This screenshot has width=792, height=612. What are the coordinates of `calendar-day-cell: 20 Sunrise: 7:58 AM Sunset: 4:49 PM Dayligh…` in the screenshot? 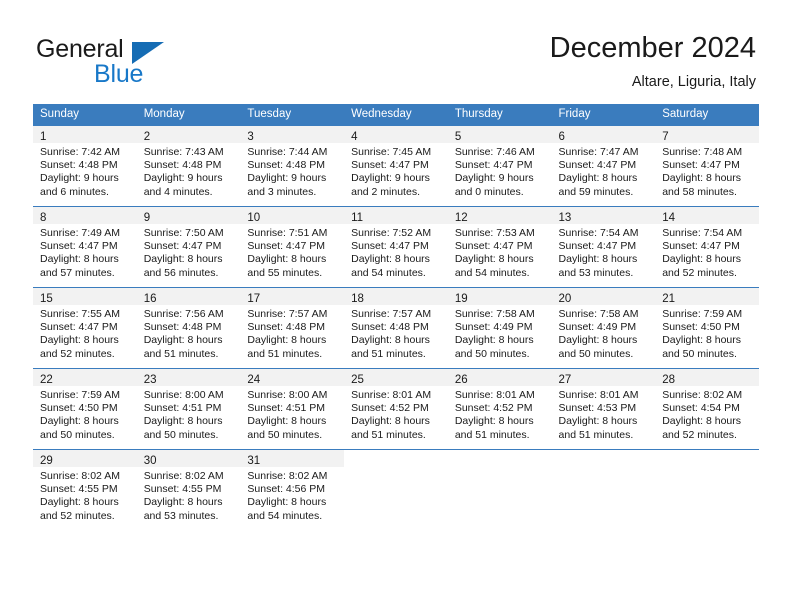 It's located at (603, 328).